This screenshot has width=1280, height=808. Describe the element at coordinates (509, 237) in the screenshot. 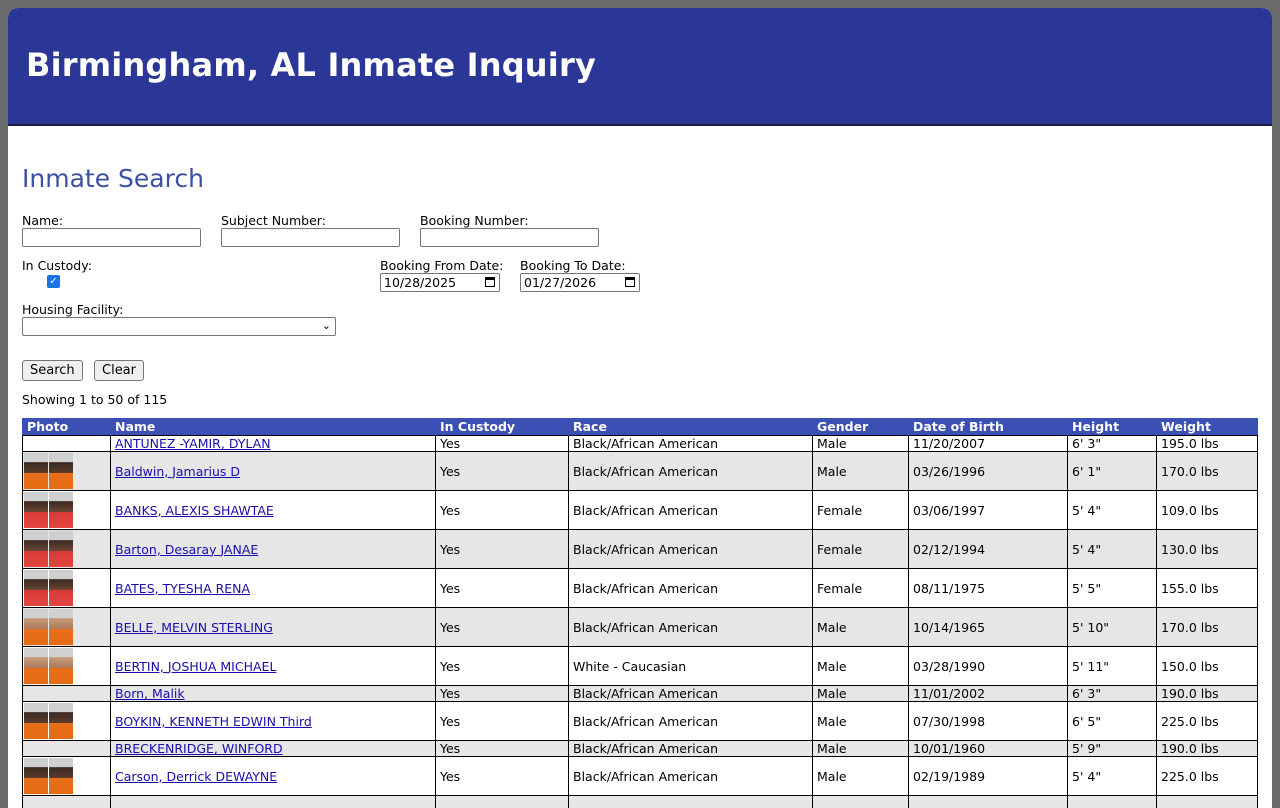

I see `booking-number-input` at that location.